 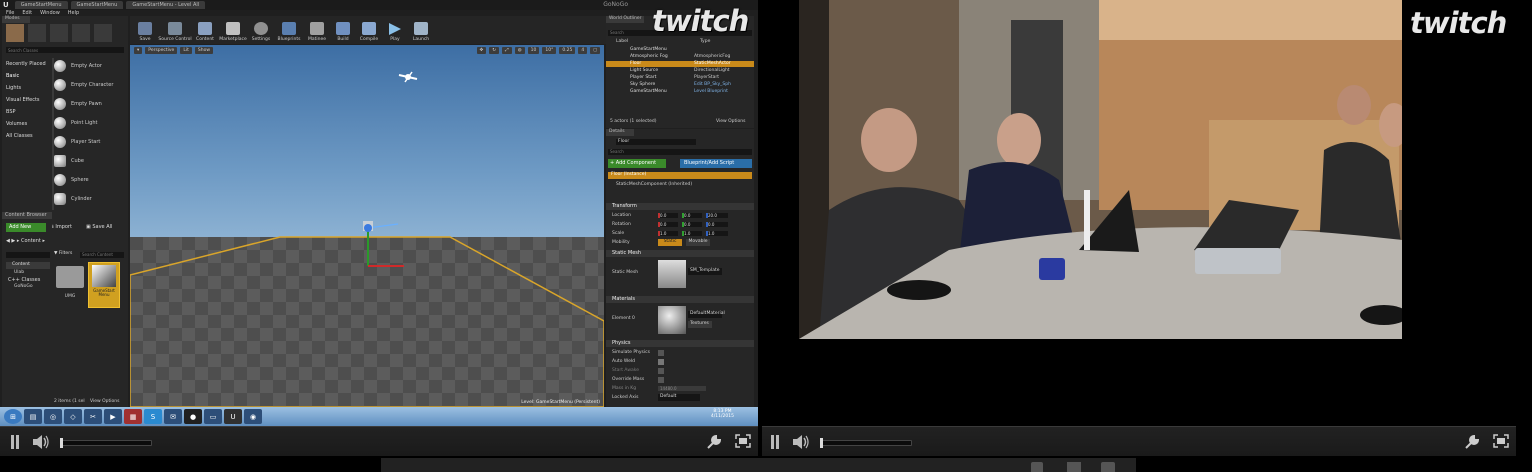 What do you see at coordinates (153, 416) in the screenshot?
I see `skype-icon: S` at bounding box center [153, 416].